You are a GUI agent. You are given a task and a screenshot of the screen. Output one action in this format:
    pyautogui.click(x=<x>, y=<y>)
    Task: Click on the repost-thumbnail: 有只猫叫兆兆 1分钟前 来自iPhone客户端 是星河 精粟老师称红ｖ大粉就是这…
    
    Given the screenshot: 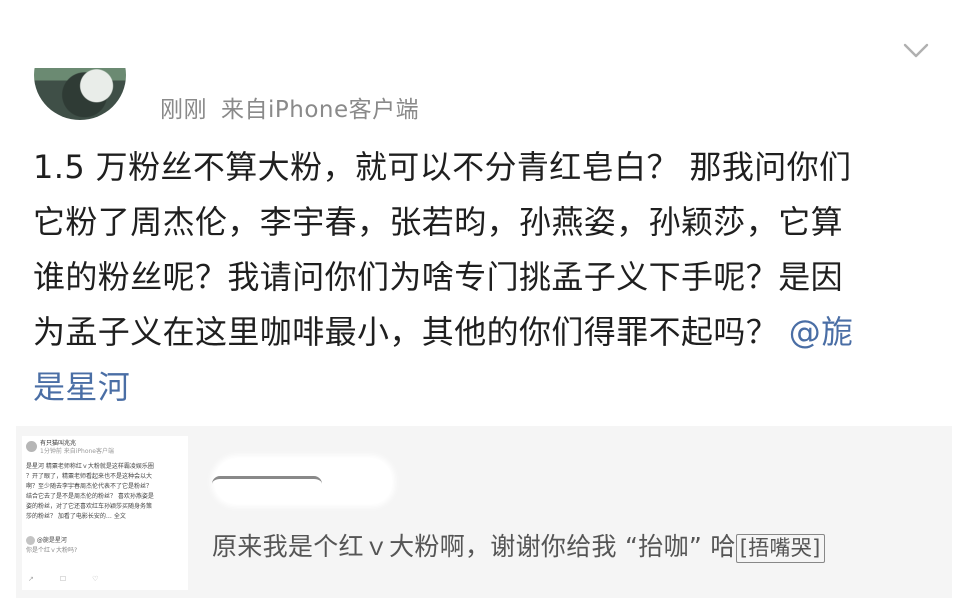 What is the action you would take?
    pyautogui.click(x=105, y=513)
    